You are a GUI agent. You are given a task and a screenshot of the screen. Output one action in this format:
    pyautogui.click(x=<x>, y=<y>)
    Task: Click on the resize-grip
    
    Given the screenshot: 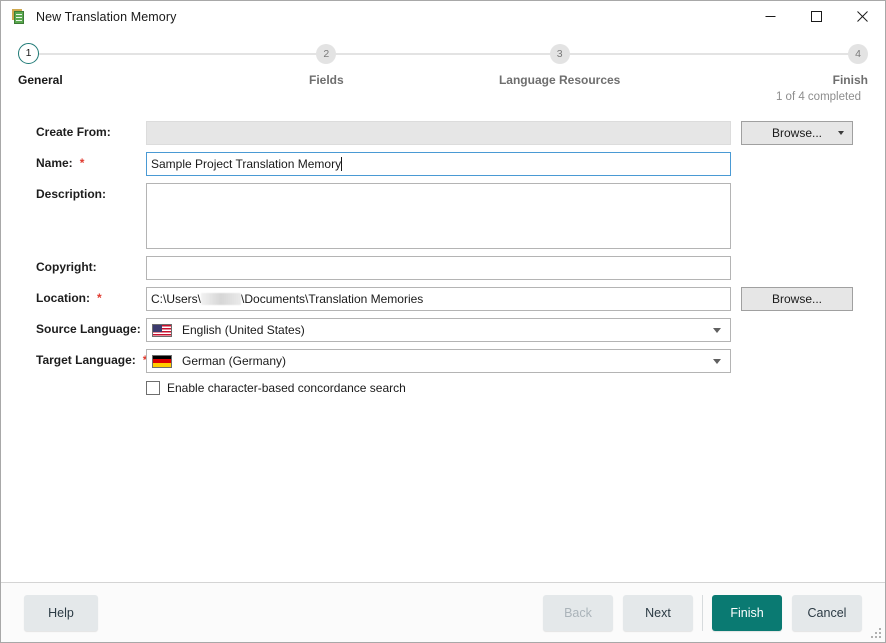 What is the action you would take?
    pyautogui.click(x=876, y=633)
    